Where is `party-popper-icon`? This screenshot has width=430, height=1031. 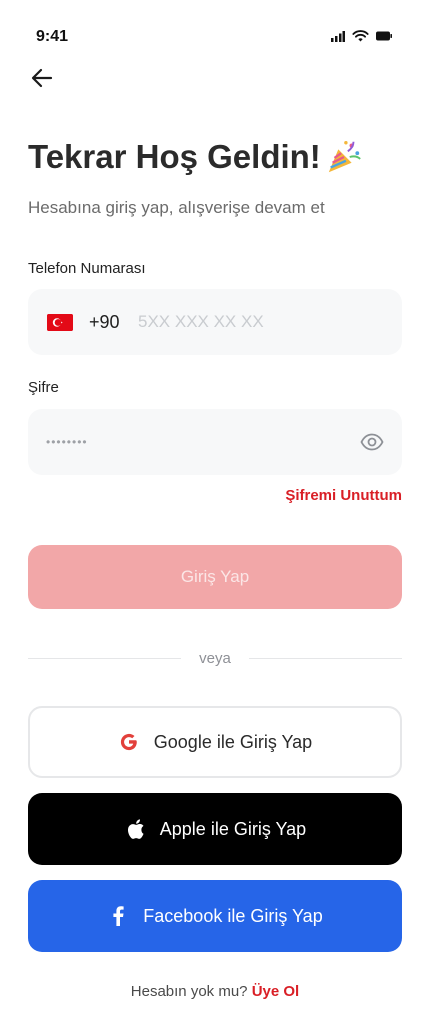 party-popper-icon is located at coordinates (344, 157).